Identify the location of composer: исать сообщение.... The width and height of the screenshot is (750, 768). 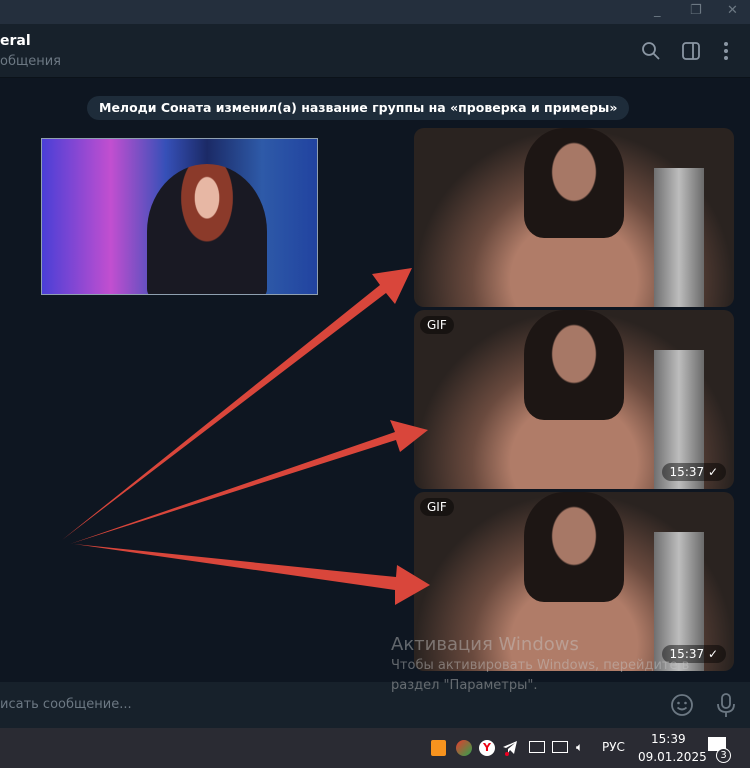
(375, 705).